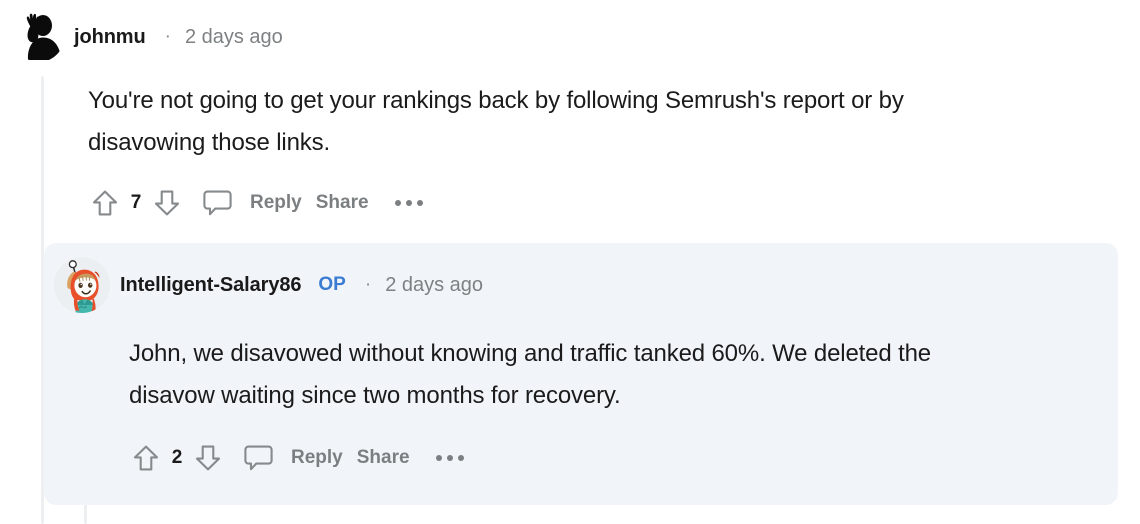 The width and height of the screenshot is (1140, 524). I want to click on comment-username: johnmu, so click(110, 37).